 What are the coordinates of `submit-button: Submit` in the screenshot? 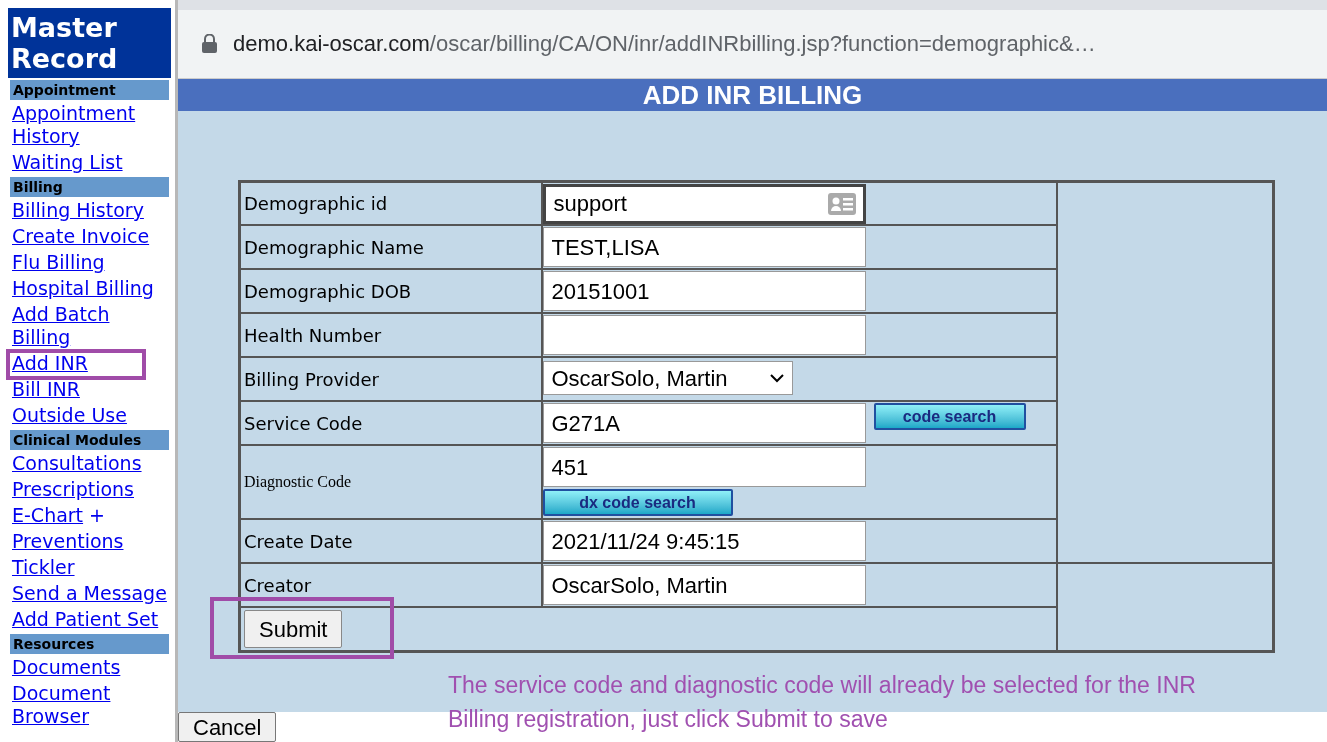 It's located at (293, 629).